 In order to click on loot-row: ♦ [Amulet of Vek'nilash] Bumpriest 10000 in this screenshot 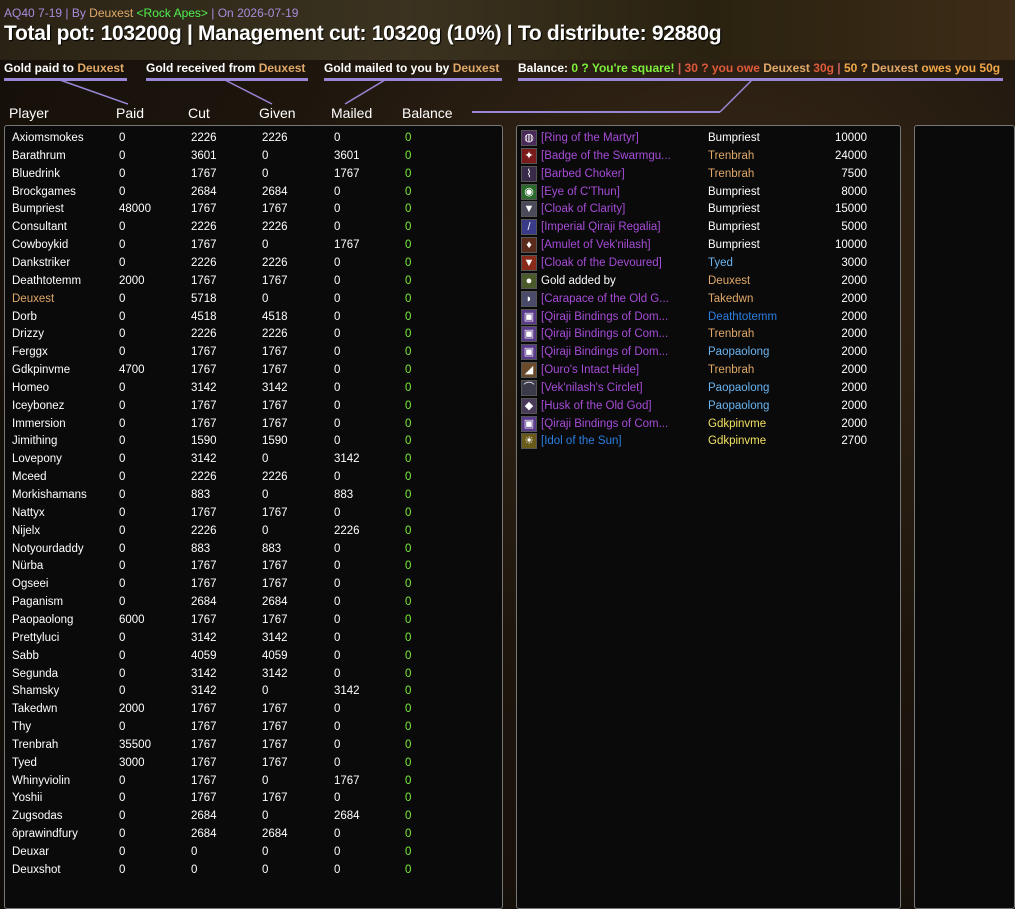, I will do `click(707, 245)`.